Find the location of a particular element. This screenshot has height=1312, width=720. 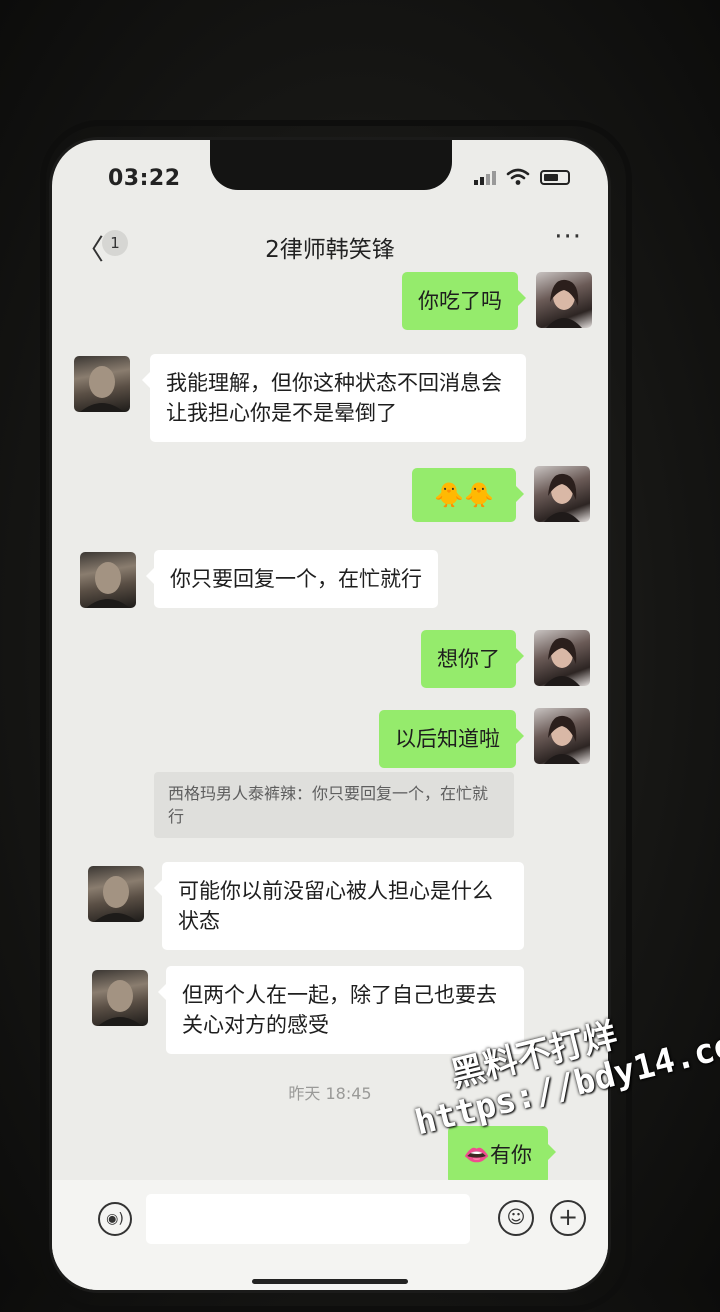

message-text: 👄有你 is located at coordinates (497, 1155).